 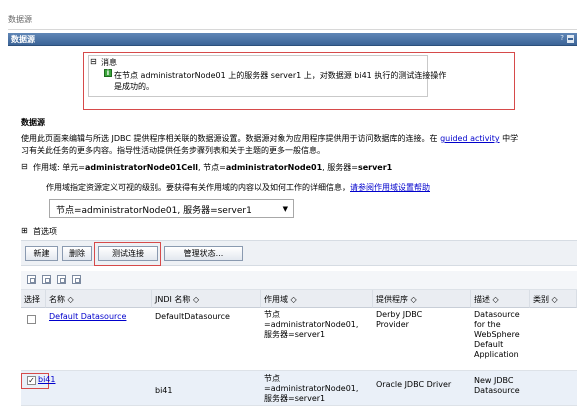 What do you see at coordinates (414, 384) in the screenshot?
I see `provider-text: Oracle JDBC Driver` at bounding box center [414, 384].